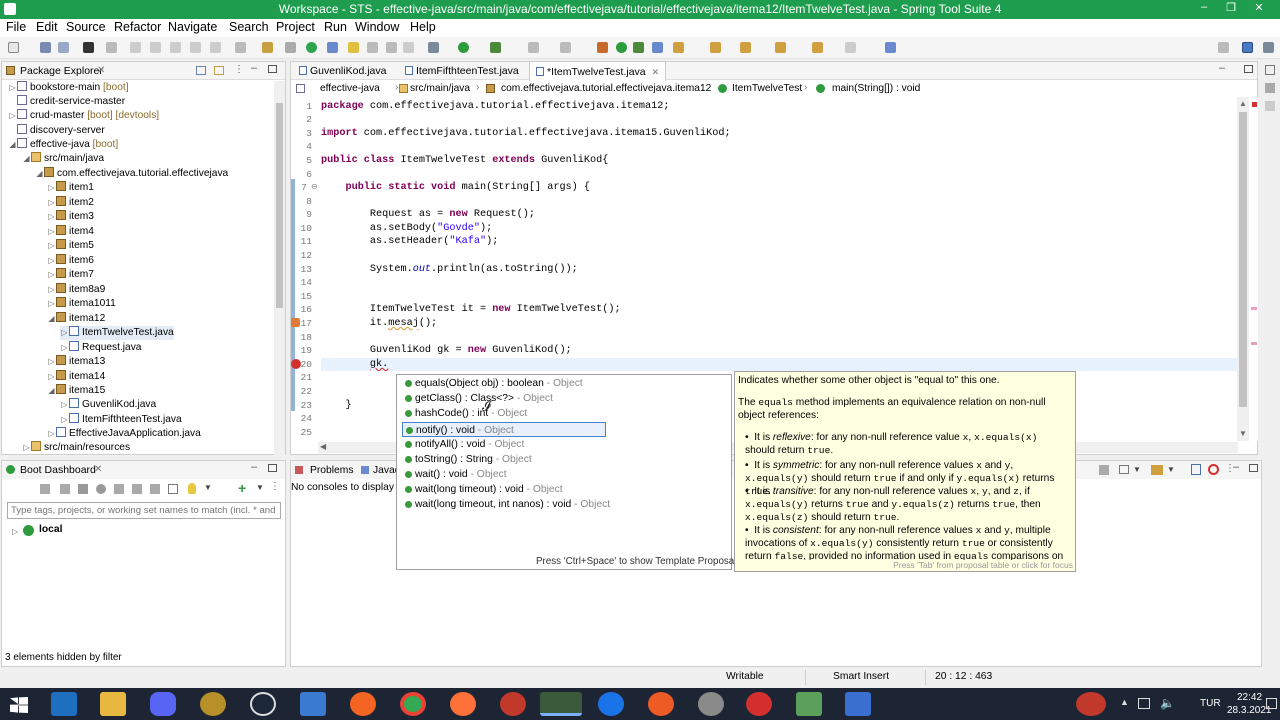 The width and height of the screenshot is (1280, 720). What do you see at coordinates (323, 446) in the screenshot?
I see `scroll-left-icon: ◀` at bounding box center [323, 446].